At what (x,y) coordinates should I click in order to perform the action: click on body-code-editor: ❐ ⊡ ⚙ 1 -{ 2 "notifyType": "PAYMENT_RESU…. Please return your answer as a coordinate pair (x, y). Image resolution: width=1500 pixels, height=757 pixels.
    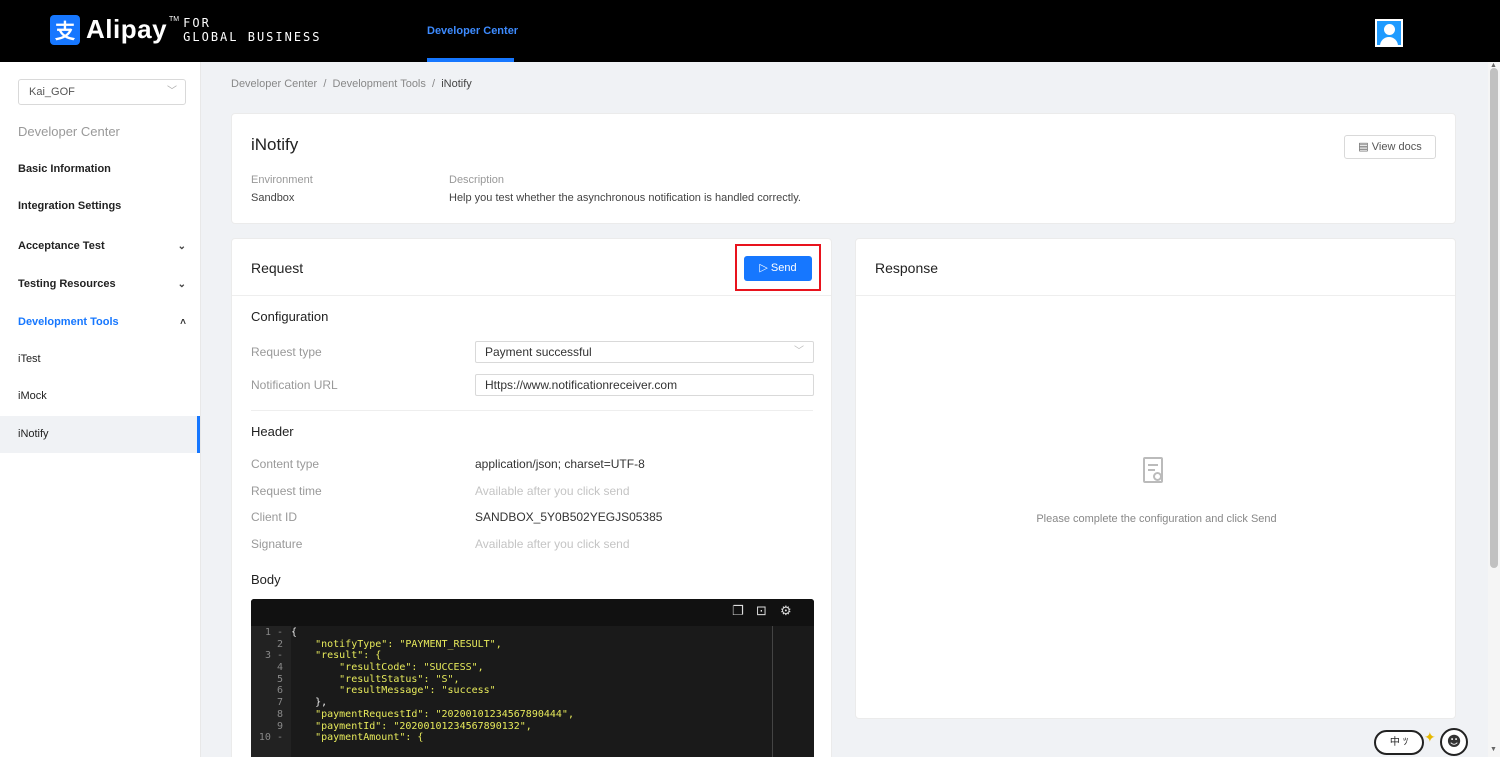
    Looking at the image, I should click on (532, 678).